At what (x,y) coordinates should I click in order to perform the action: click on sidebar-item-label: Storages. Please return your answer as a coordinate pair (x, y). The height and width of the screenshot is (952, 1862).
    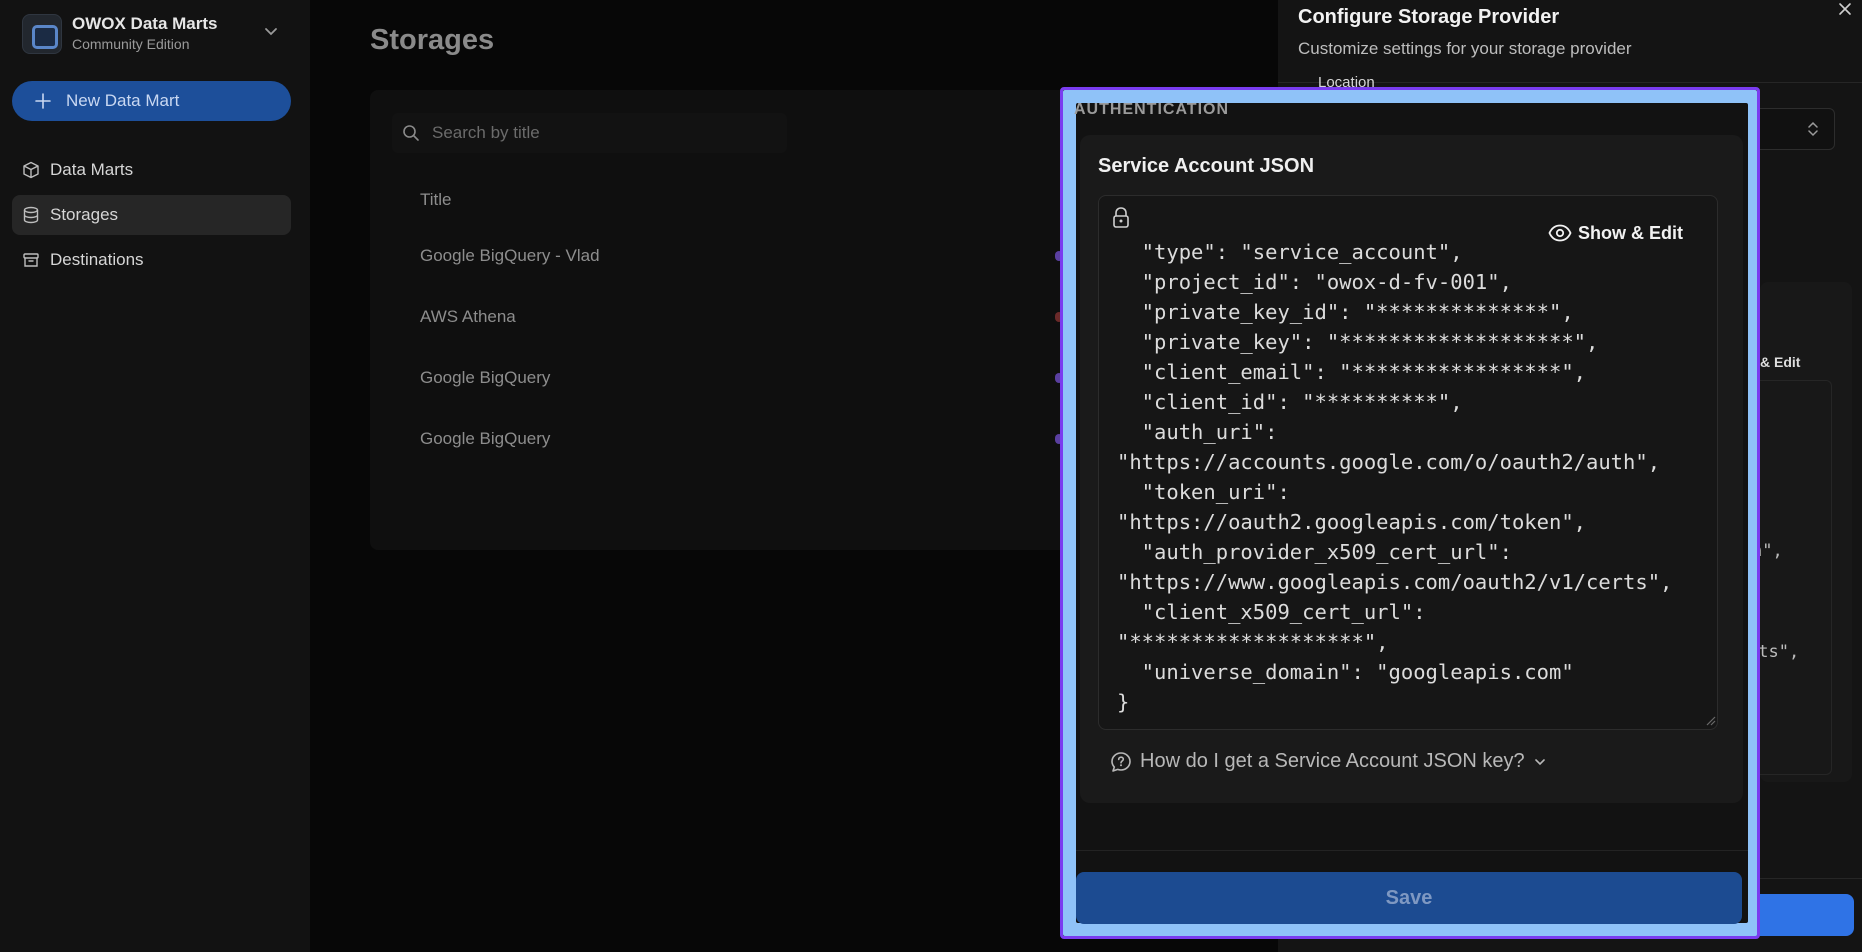
    Looking at the image, I should click on (84, 214).